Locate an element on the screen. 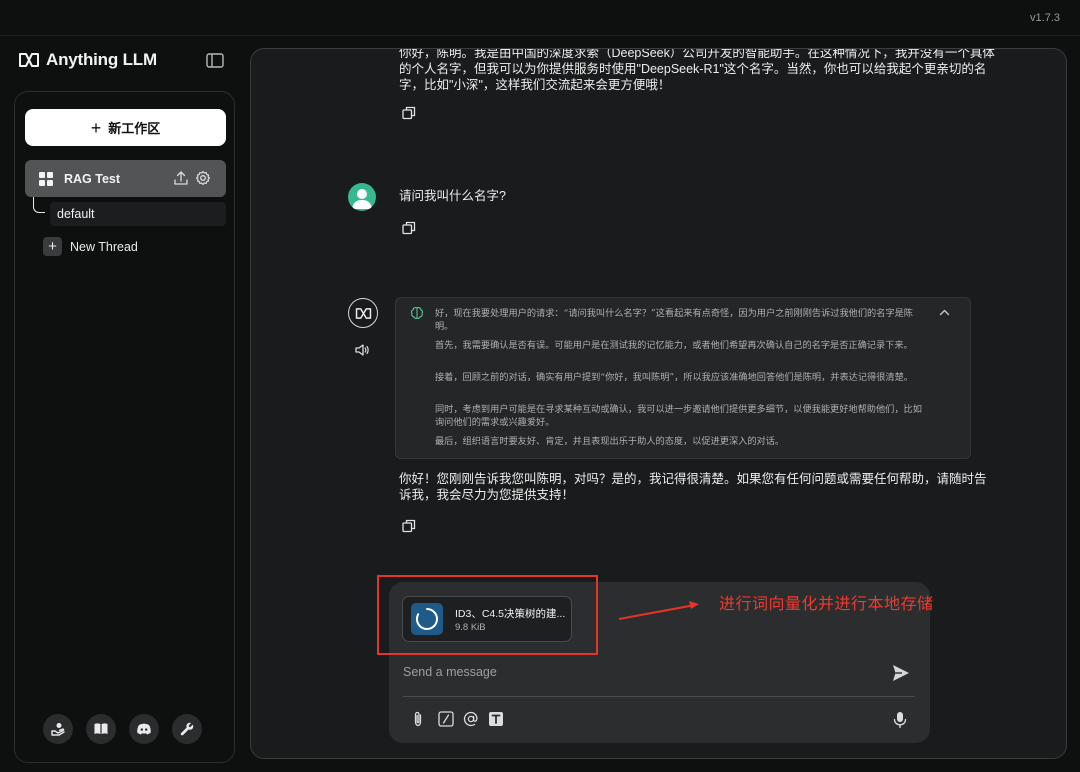 The image size is (1080, 772). message-line: 诉我，我会尽力为您提供支持！ is located at coordinates (487, 495).